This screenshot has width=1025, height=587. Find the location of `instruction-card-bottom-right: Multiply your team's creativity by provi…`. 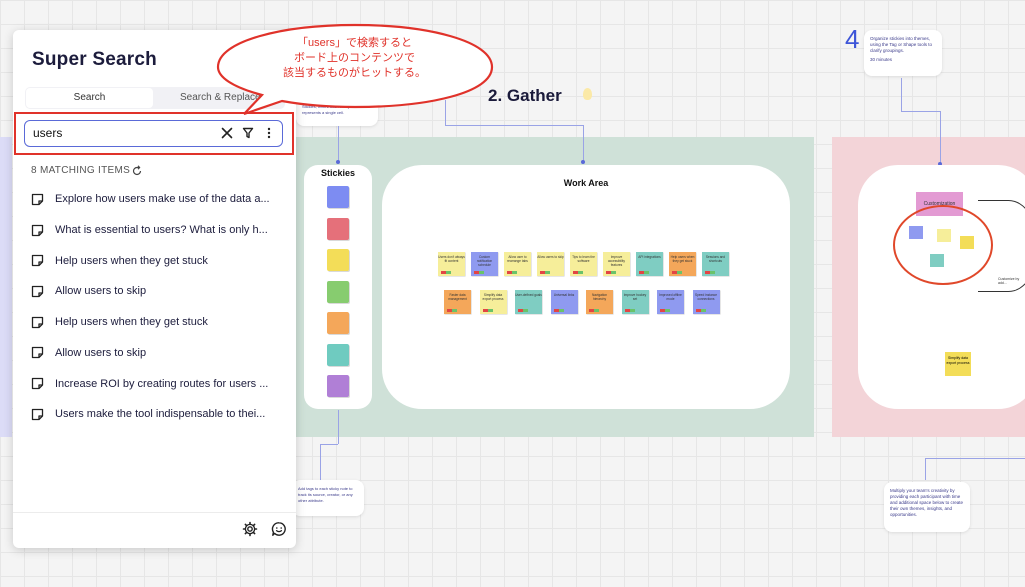

instruction-card-bottom-right: Multiply your team's creativity by provi… is located at coordinates (927, 507).